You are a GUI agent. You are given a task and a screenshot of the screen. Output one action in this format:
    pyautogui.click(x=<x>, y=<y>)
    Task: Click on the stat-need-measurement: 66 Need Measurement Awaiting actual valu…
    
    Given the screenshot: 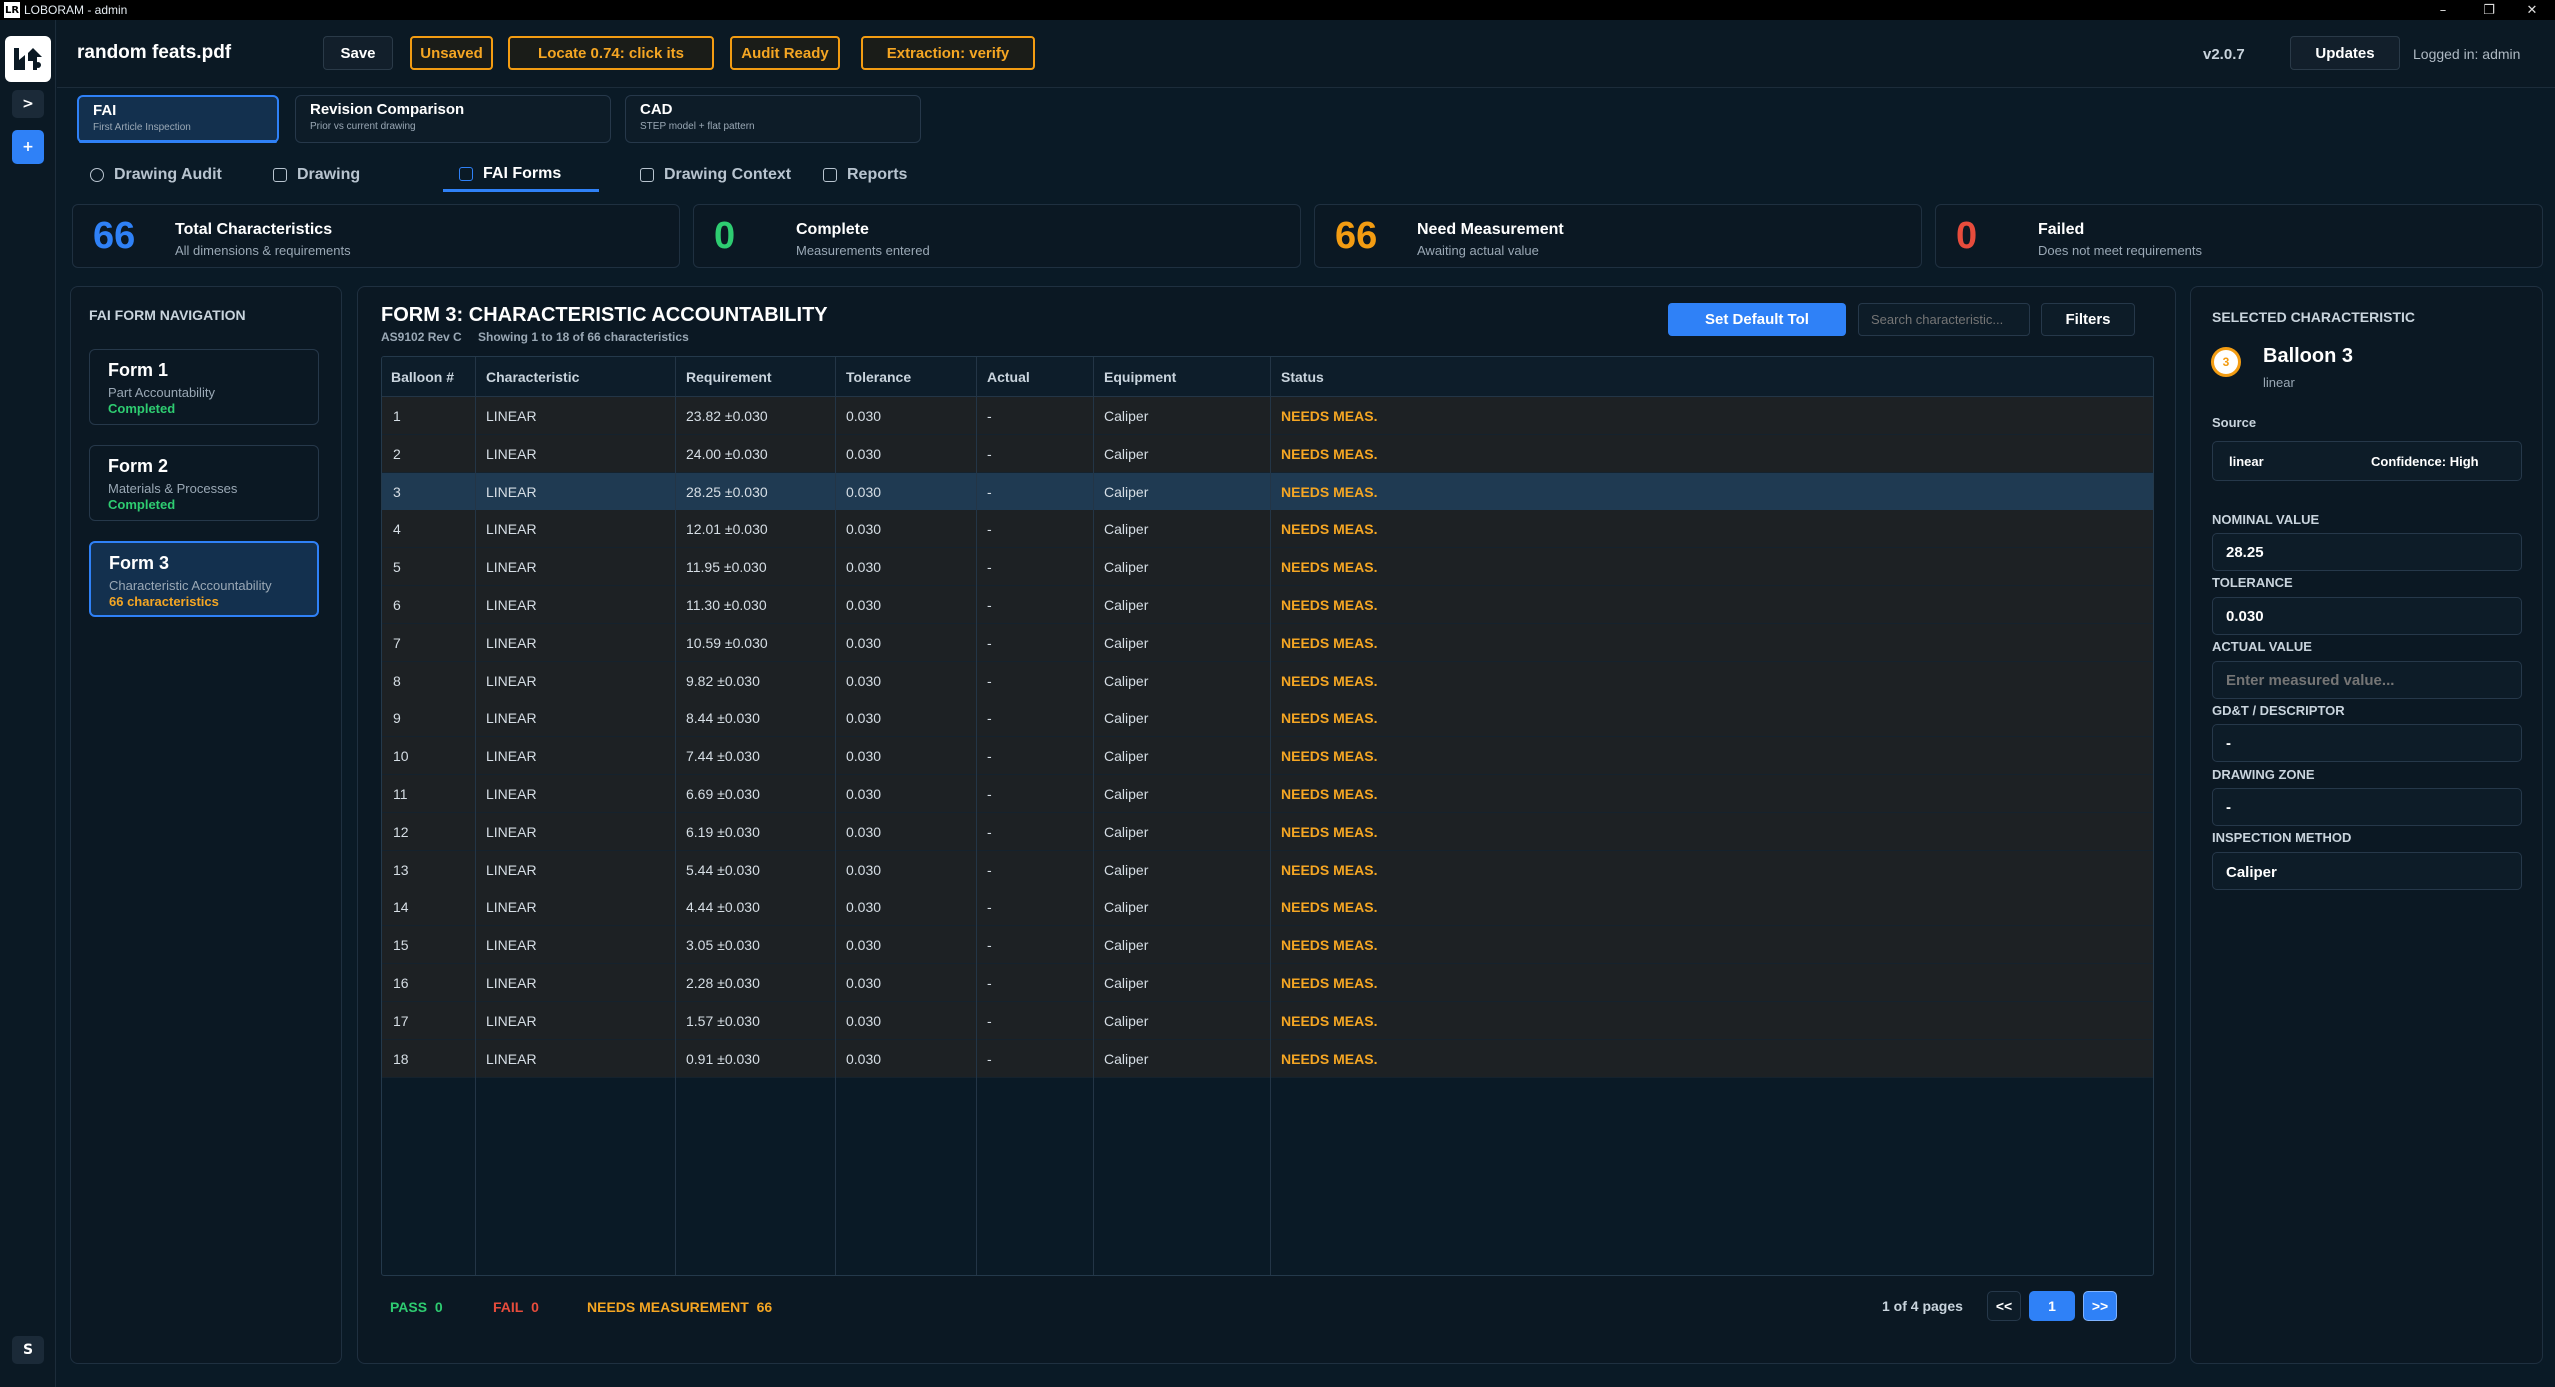 What is the action you would take?
    pyautogui.click(x=1618, y=236)
    